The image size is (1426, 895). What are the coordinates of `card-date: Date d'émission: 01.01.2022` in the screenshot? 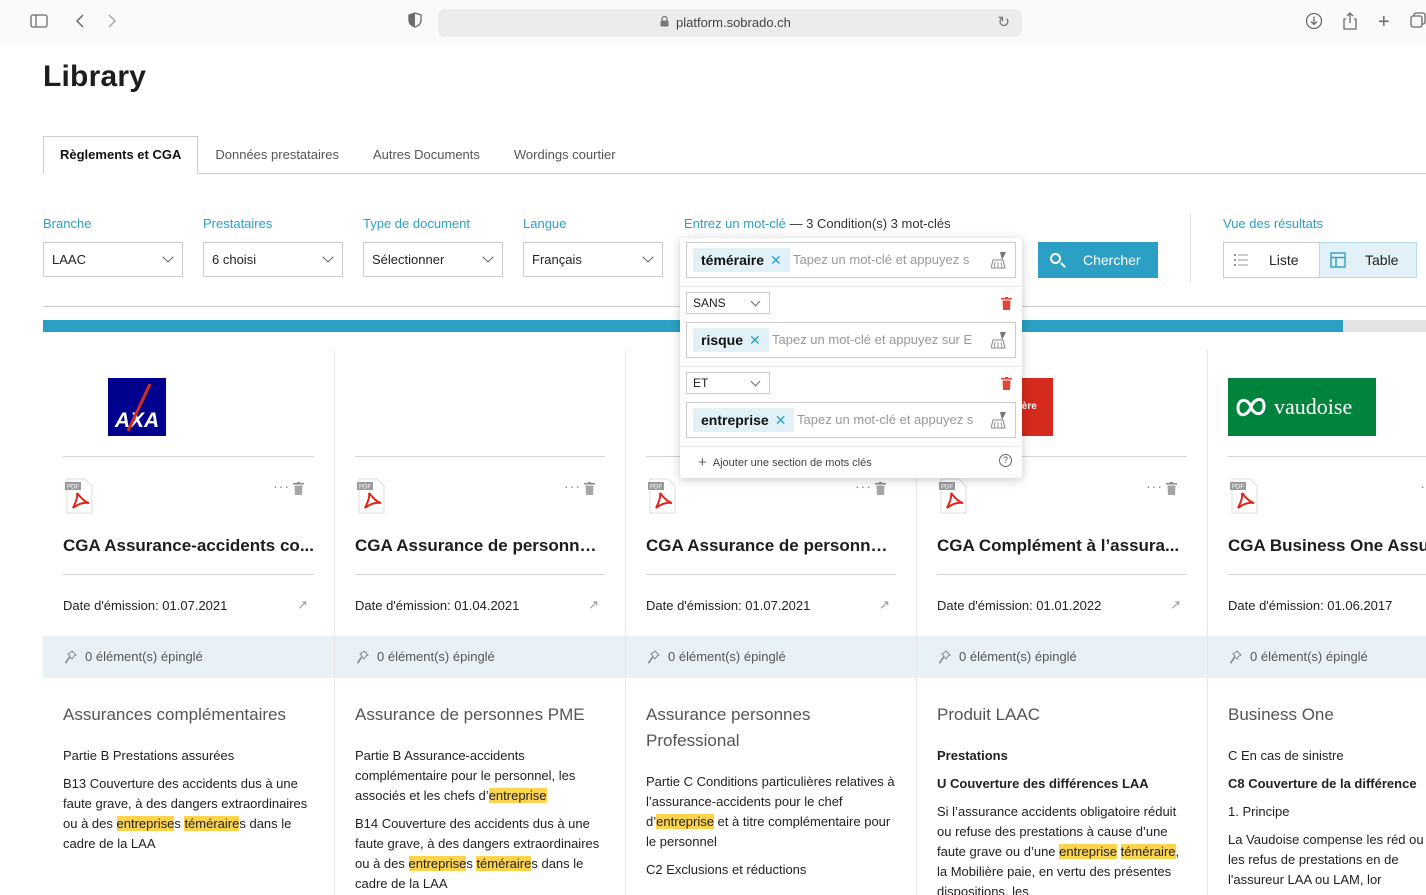 It's located at (1019, 605).